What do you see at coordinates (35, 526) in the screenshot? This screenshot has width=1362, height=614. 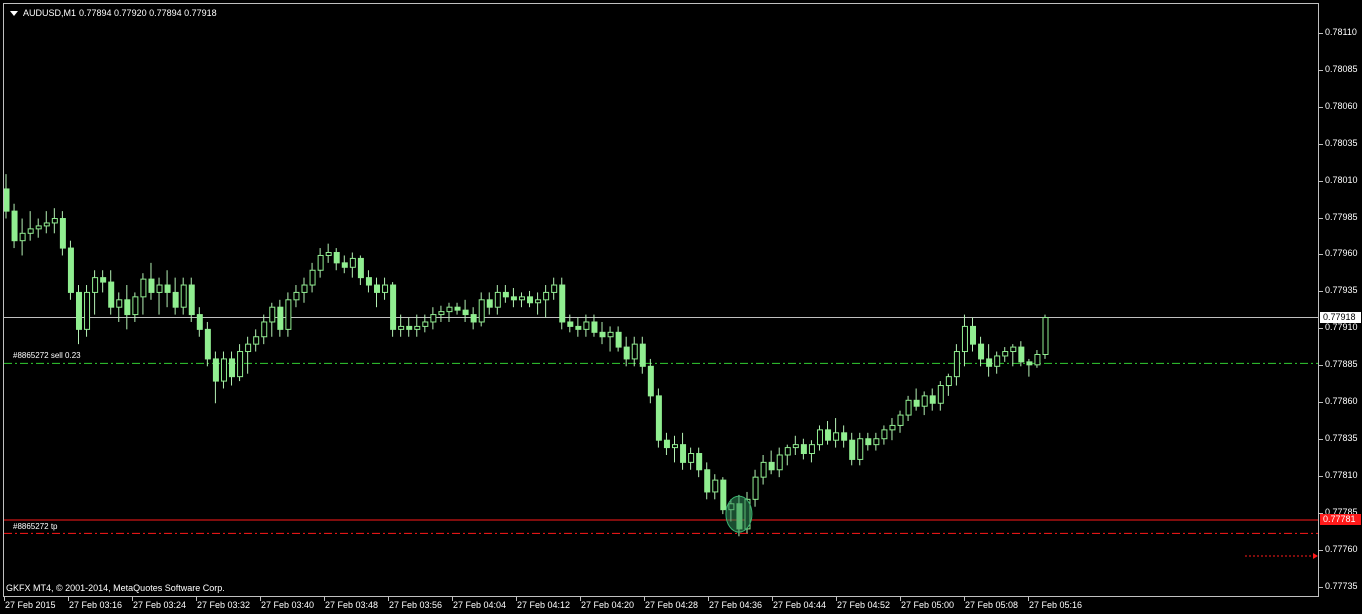 I see `take-profit-label: #8865272 tp` at bounding box center [35, 526].